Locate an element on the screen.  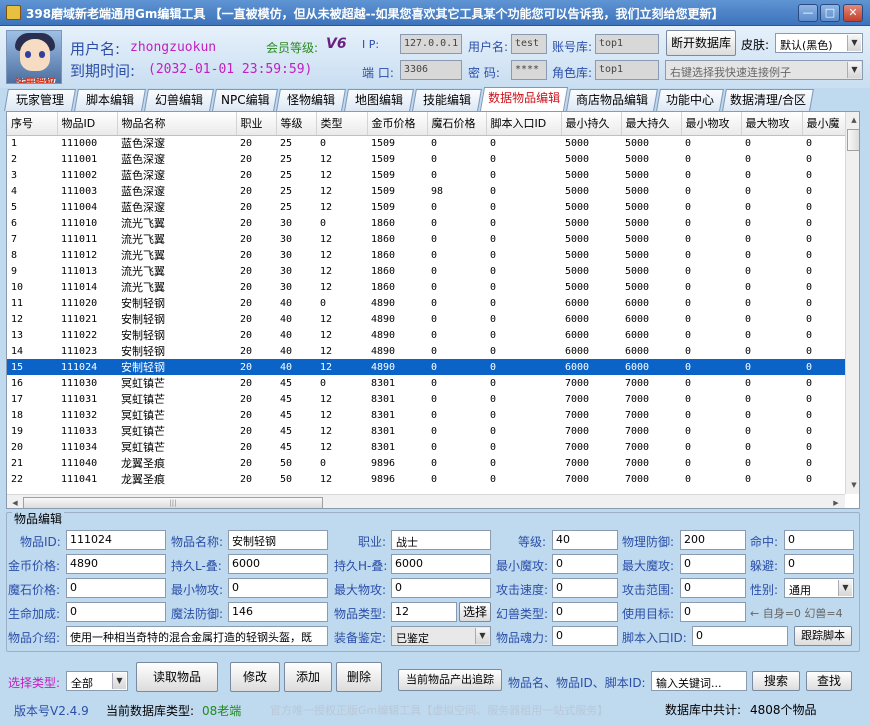
atk-speed-field: 0 is located at coordinates (585, 588).